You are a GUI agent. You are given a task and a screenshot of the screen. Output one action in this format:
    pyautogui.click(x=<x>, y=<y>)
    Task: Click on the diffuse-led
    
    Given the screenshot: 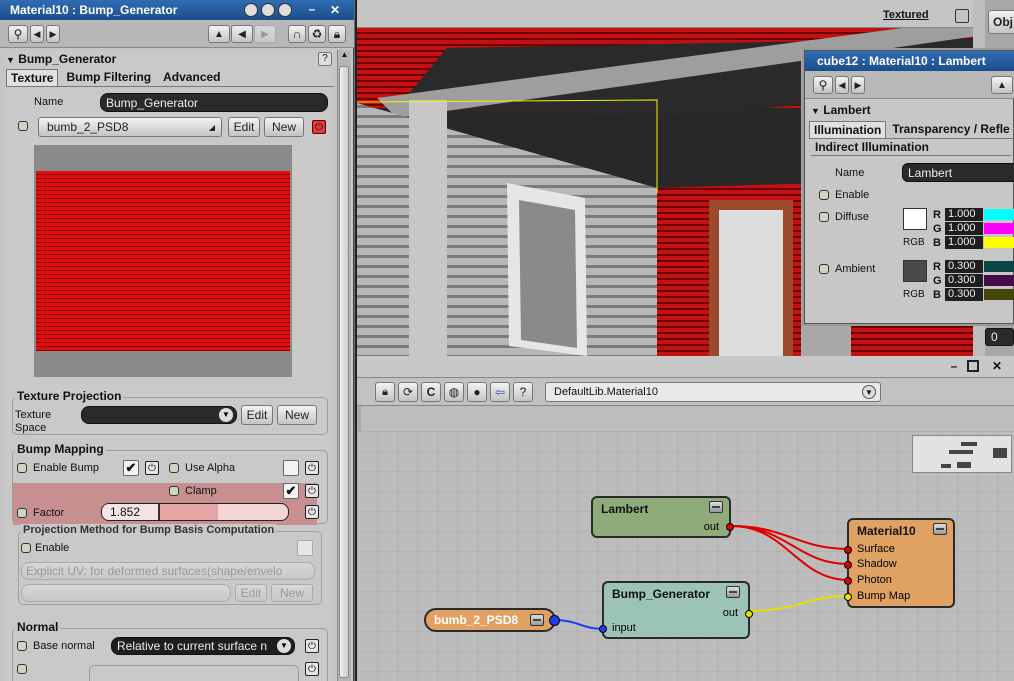 What is the action you would take?
    pyautogui.click(x=824, y=217)
    